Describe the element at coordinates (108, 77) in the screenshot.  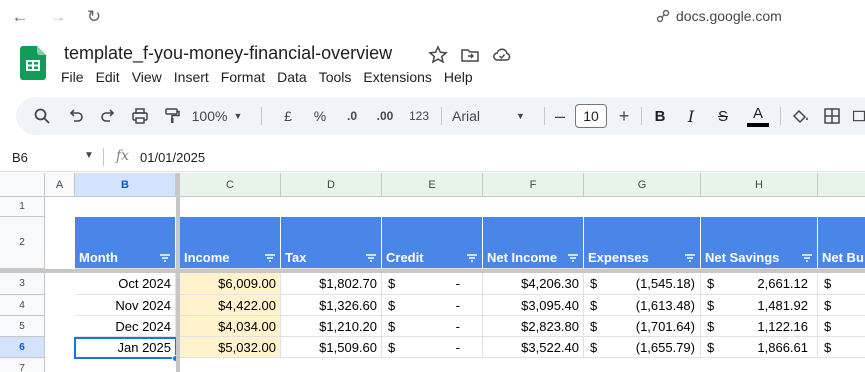
I see `menu-edit: Edit` at that location.